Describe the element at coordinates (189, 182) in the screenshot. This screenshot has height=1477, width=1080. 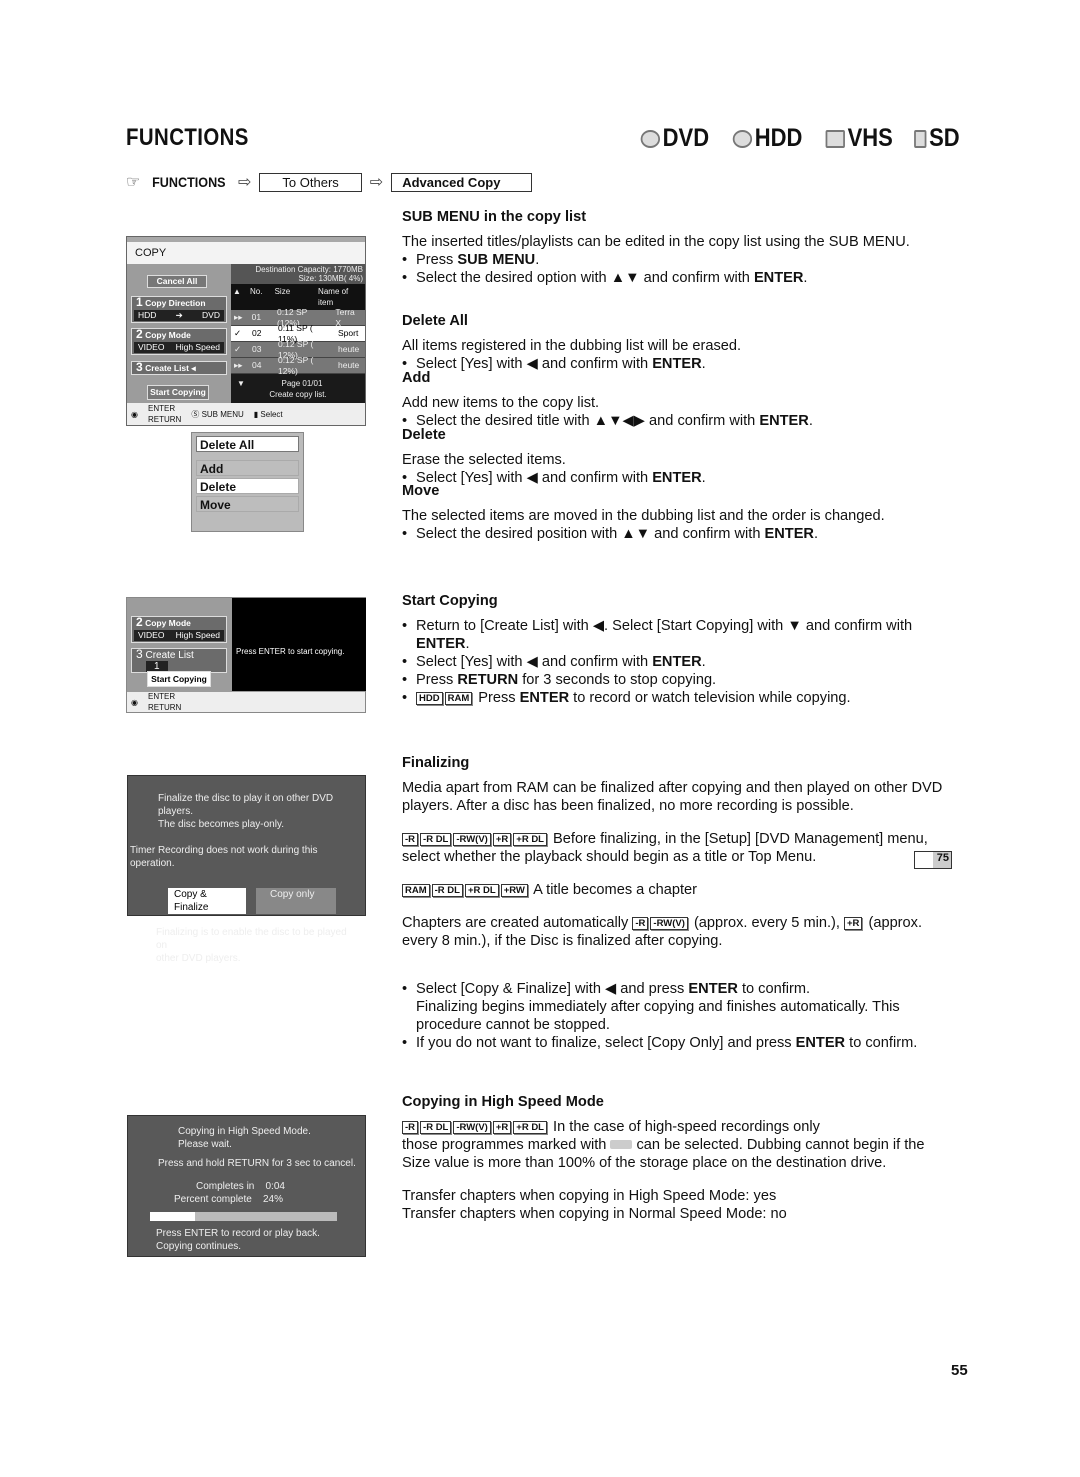
I see `breadcrumb-functions: FUNCTIONS` at that location.